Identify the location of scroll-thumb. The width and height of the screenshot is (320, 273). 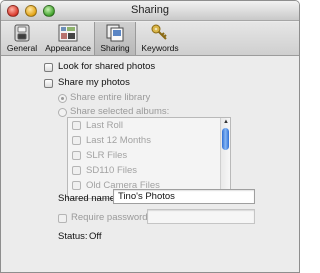
(225, 139).